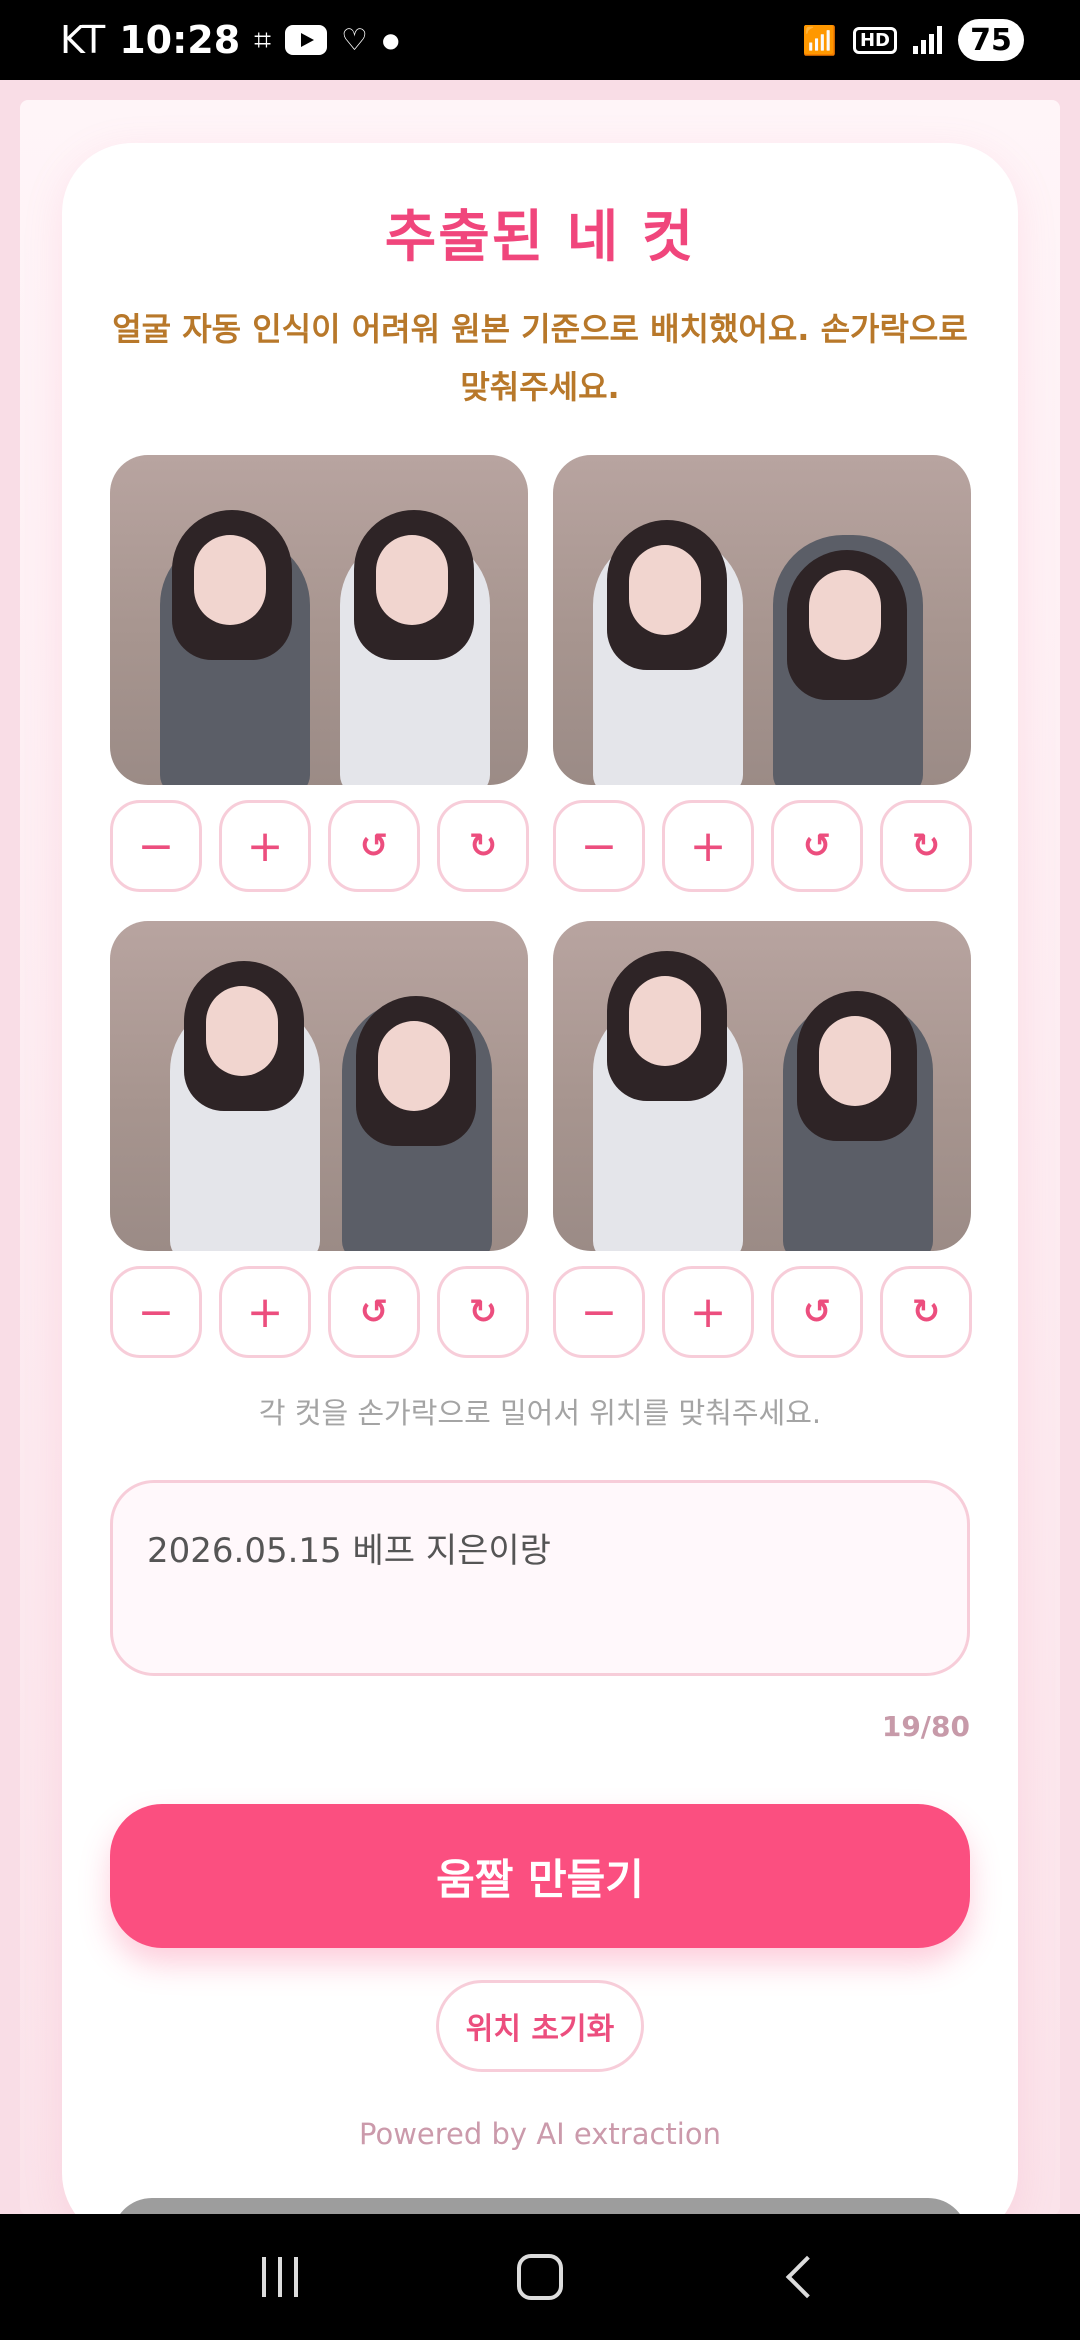  Describe the element at coordinates (762, 1312) in the screenshot. I see `photo-4-controls: − + ↺ ↻` at that location.